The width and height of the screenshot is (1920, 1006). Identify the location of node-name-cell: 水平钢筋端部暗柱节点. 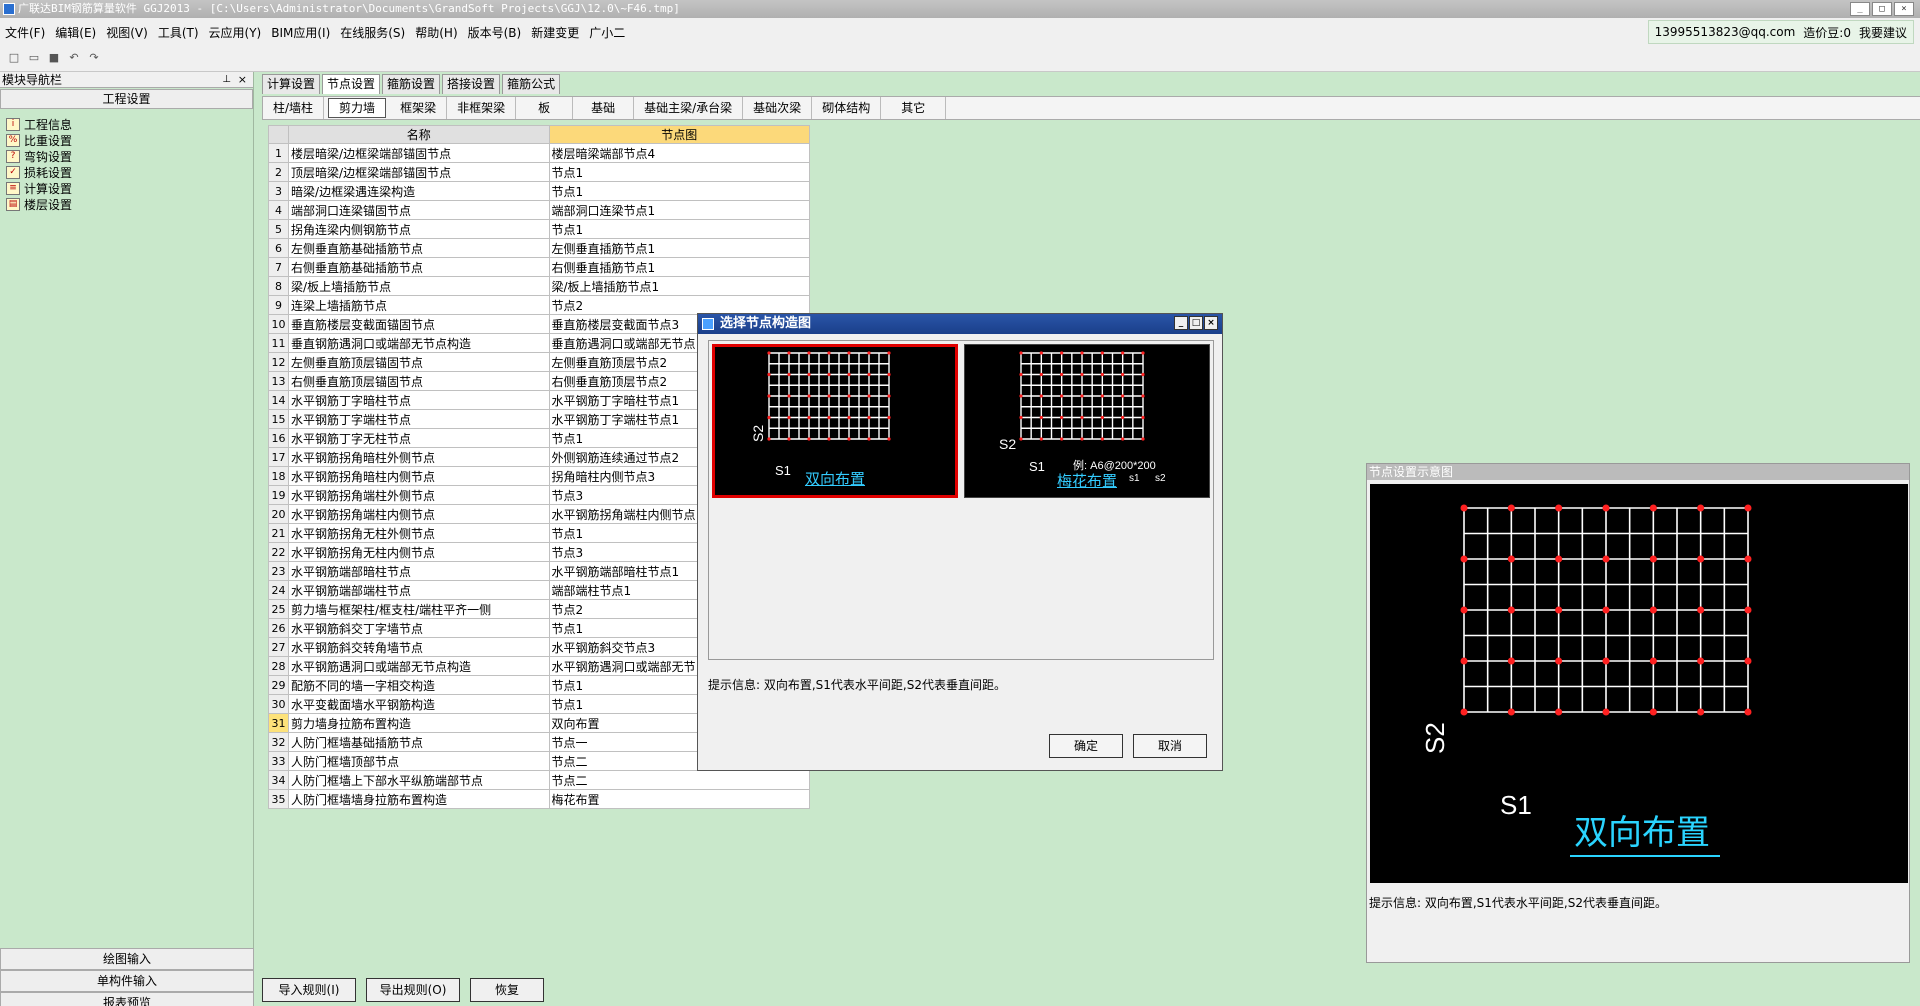
(419, 571).